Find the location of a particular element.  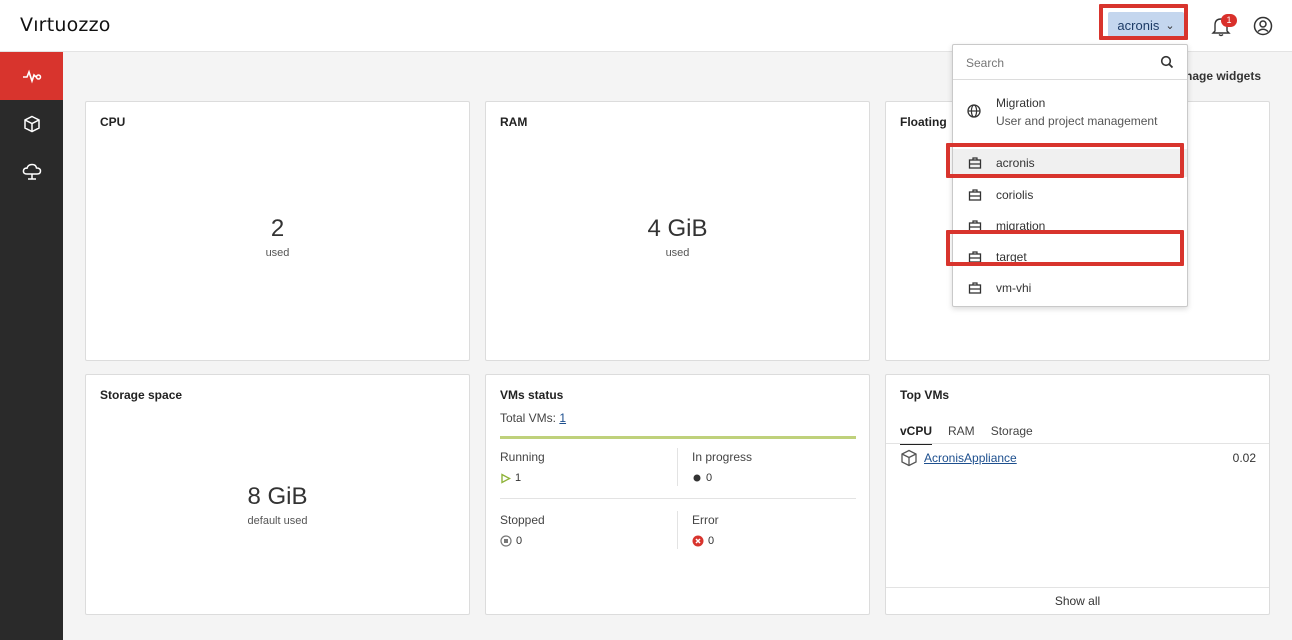

monitoring-icon is located at coordinates (31, 76).